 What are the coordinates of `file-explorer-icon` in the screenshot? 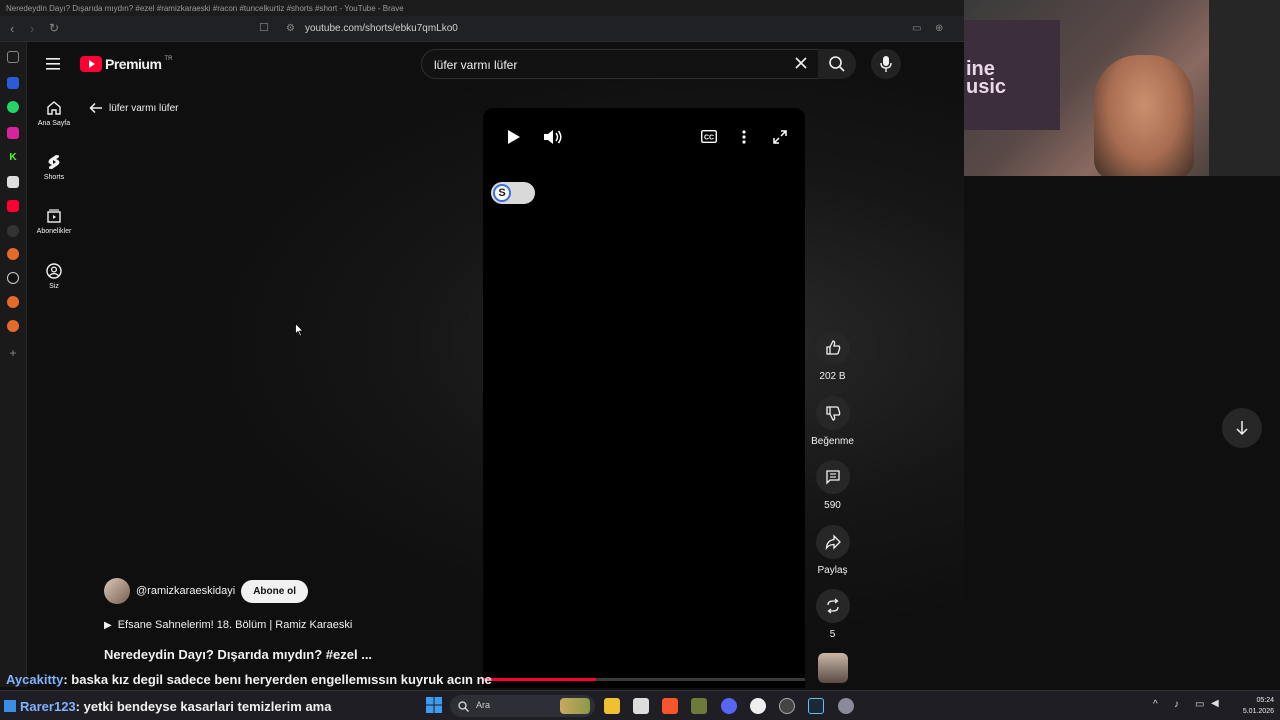 It's located at (612, 706).